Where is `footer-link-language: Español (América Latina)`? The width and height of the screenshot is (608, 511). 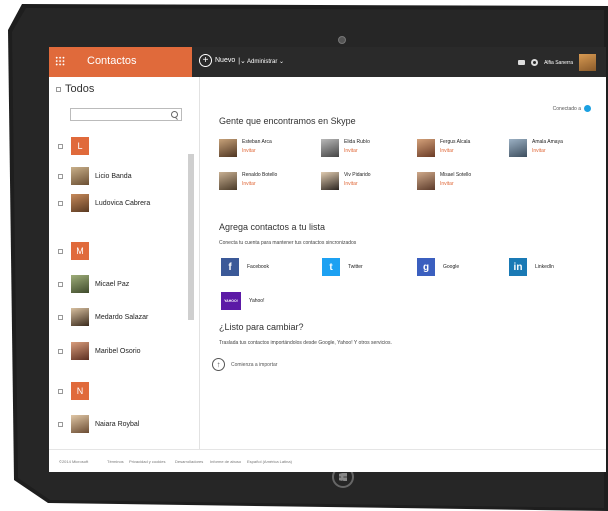
footer-link-language: Español (América Latina) is located at coordinates (269, 461).